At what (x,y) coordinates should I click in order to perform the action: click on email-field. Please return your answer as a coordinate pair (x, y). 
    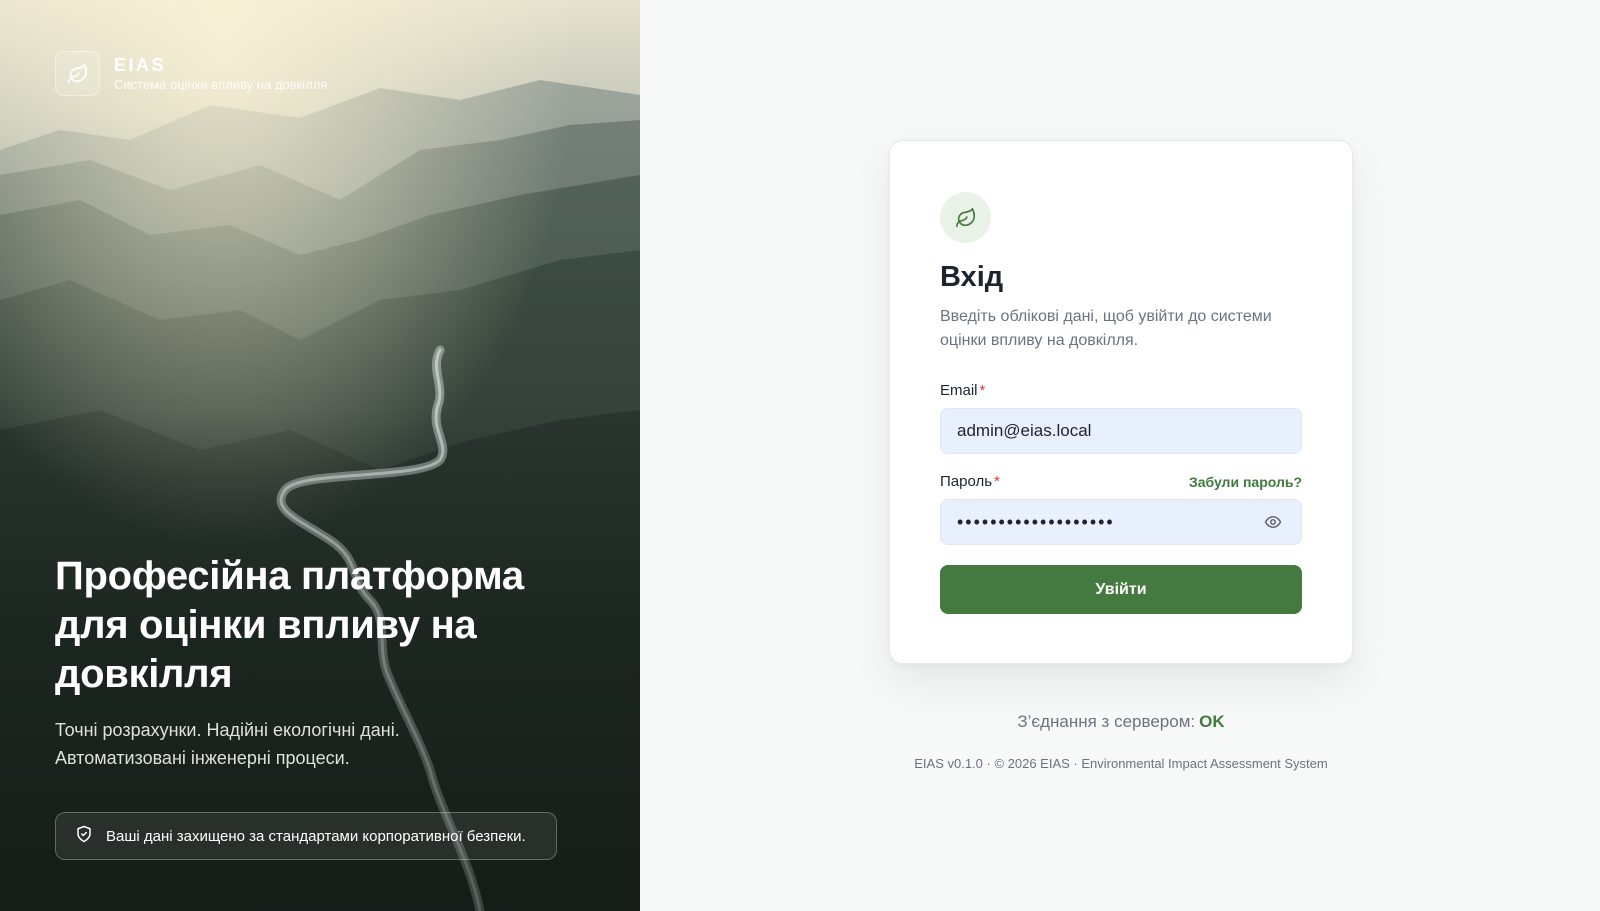
    Looking at the image, I should click on (1121, 431).